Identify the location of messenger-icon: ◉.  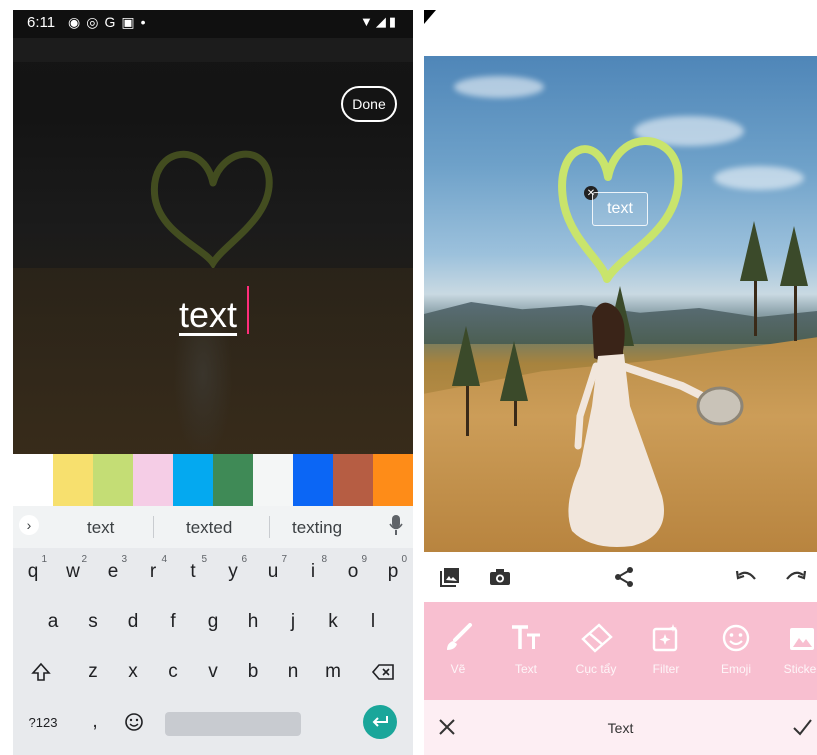
(77, 22).